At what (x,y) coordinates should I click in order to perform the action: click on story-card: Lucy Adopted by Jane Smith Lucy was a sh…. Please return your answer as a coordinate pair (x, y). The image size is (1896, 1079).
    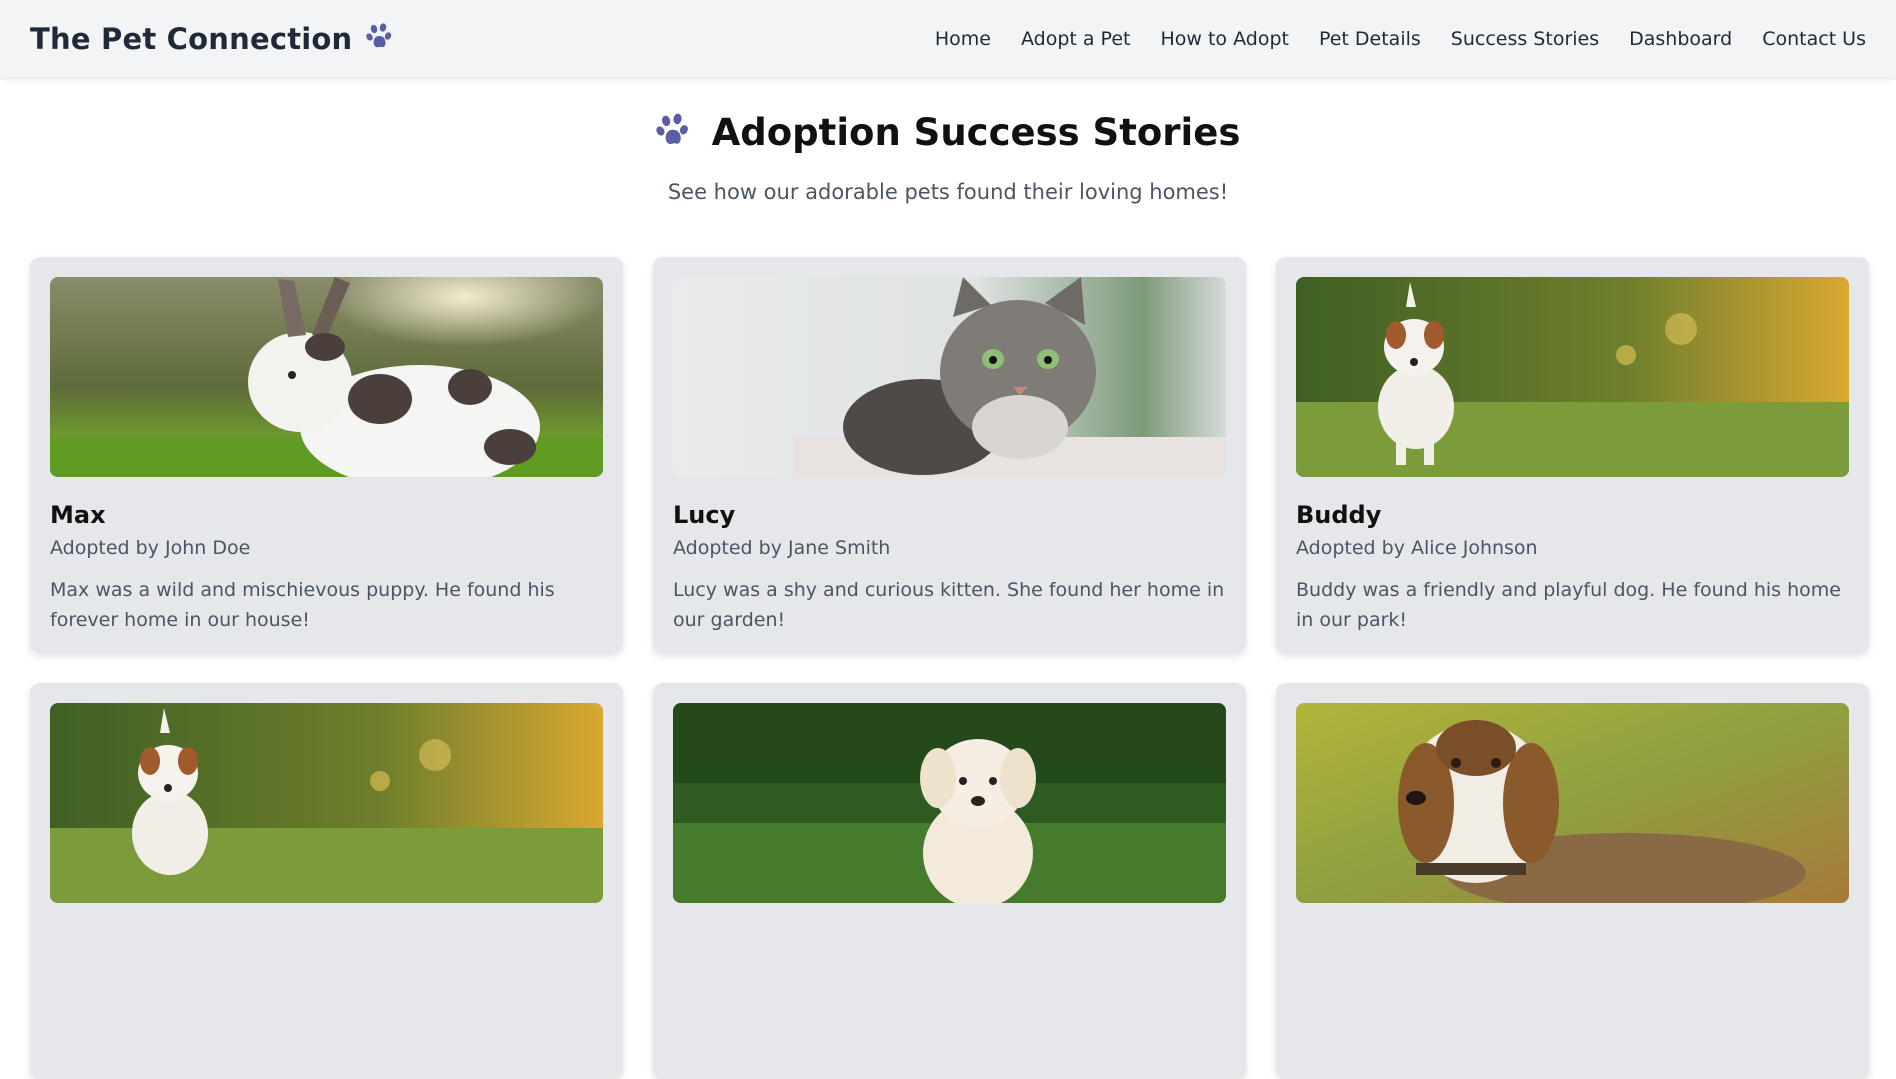
    Looking at the image, I should click on (949, 455).